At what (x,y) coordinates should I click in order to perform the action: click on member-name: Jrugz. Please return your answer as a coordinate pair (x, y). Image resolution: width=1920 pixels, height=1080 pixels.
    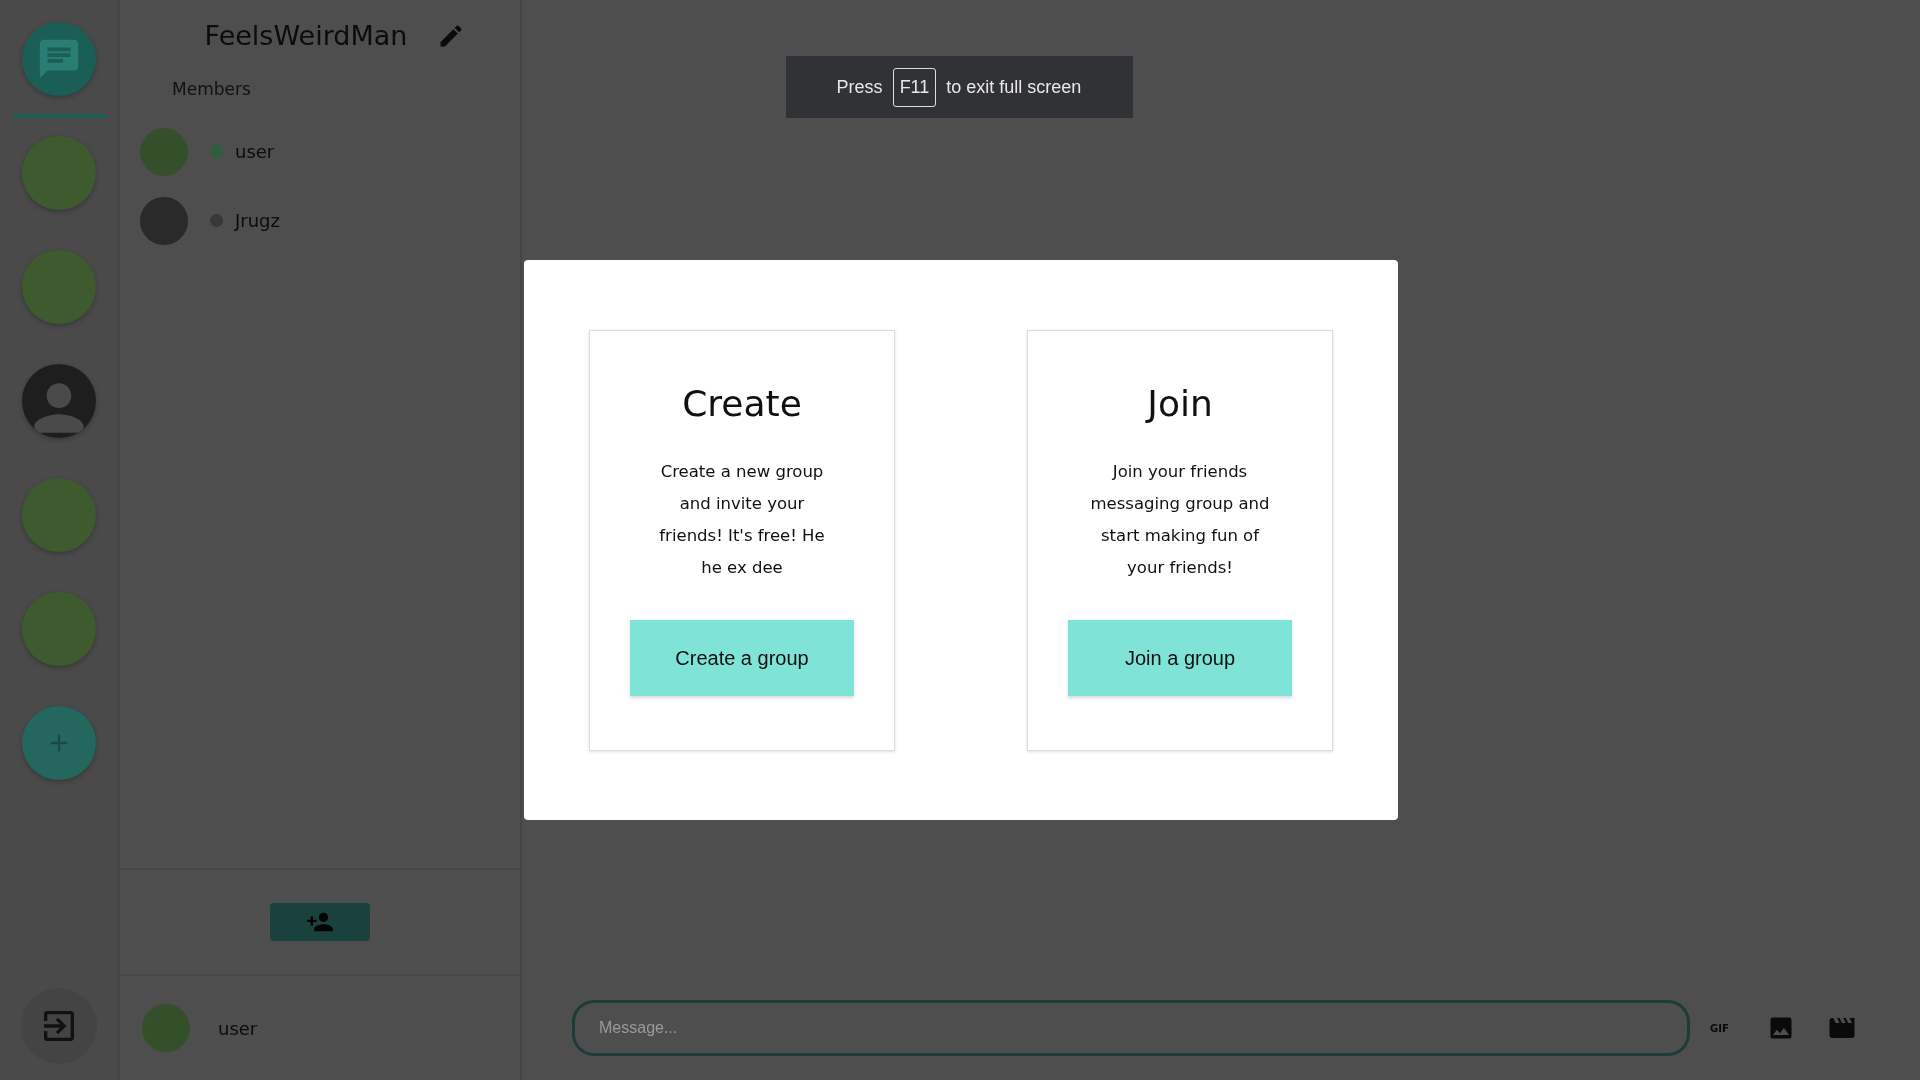
    Looking at the image, I should click on (257, 220).